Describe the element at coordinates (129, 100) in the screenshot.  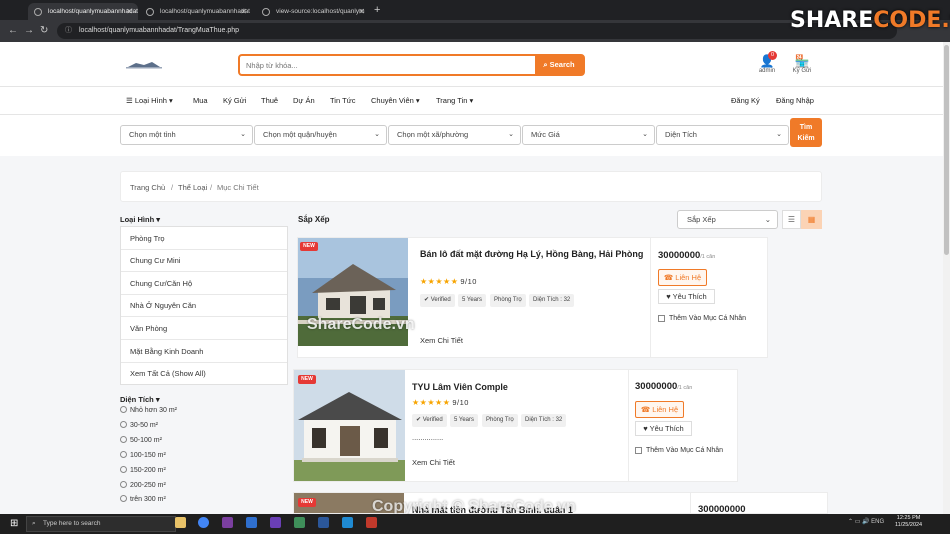
I see `menu-icon: ☰` at that location.